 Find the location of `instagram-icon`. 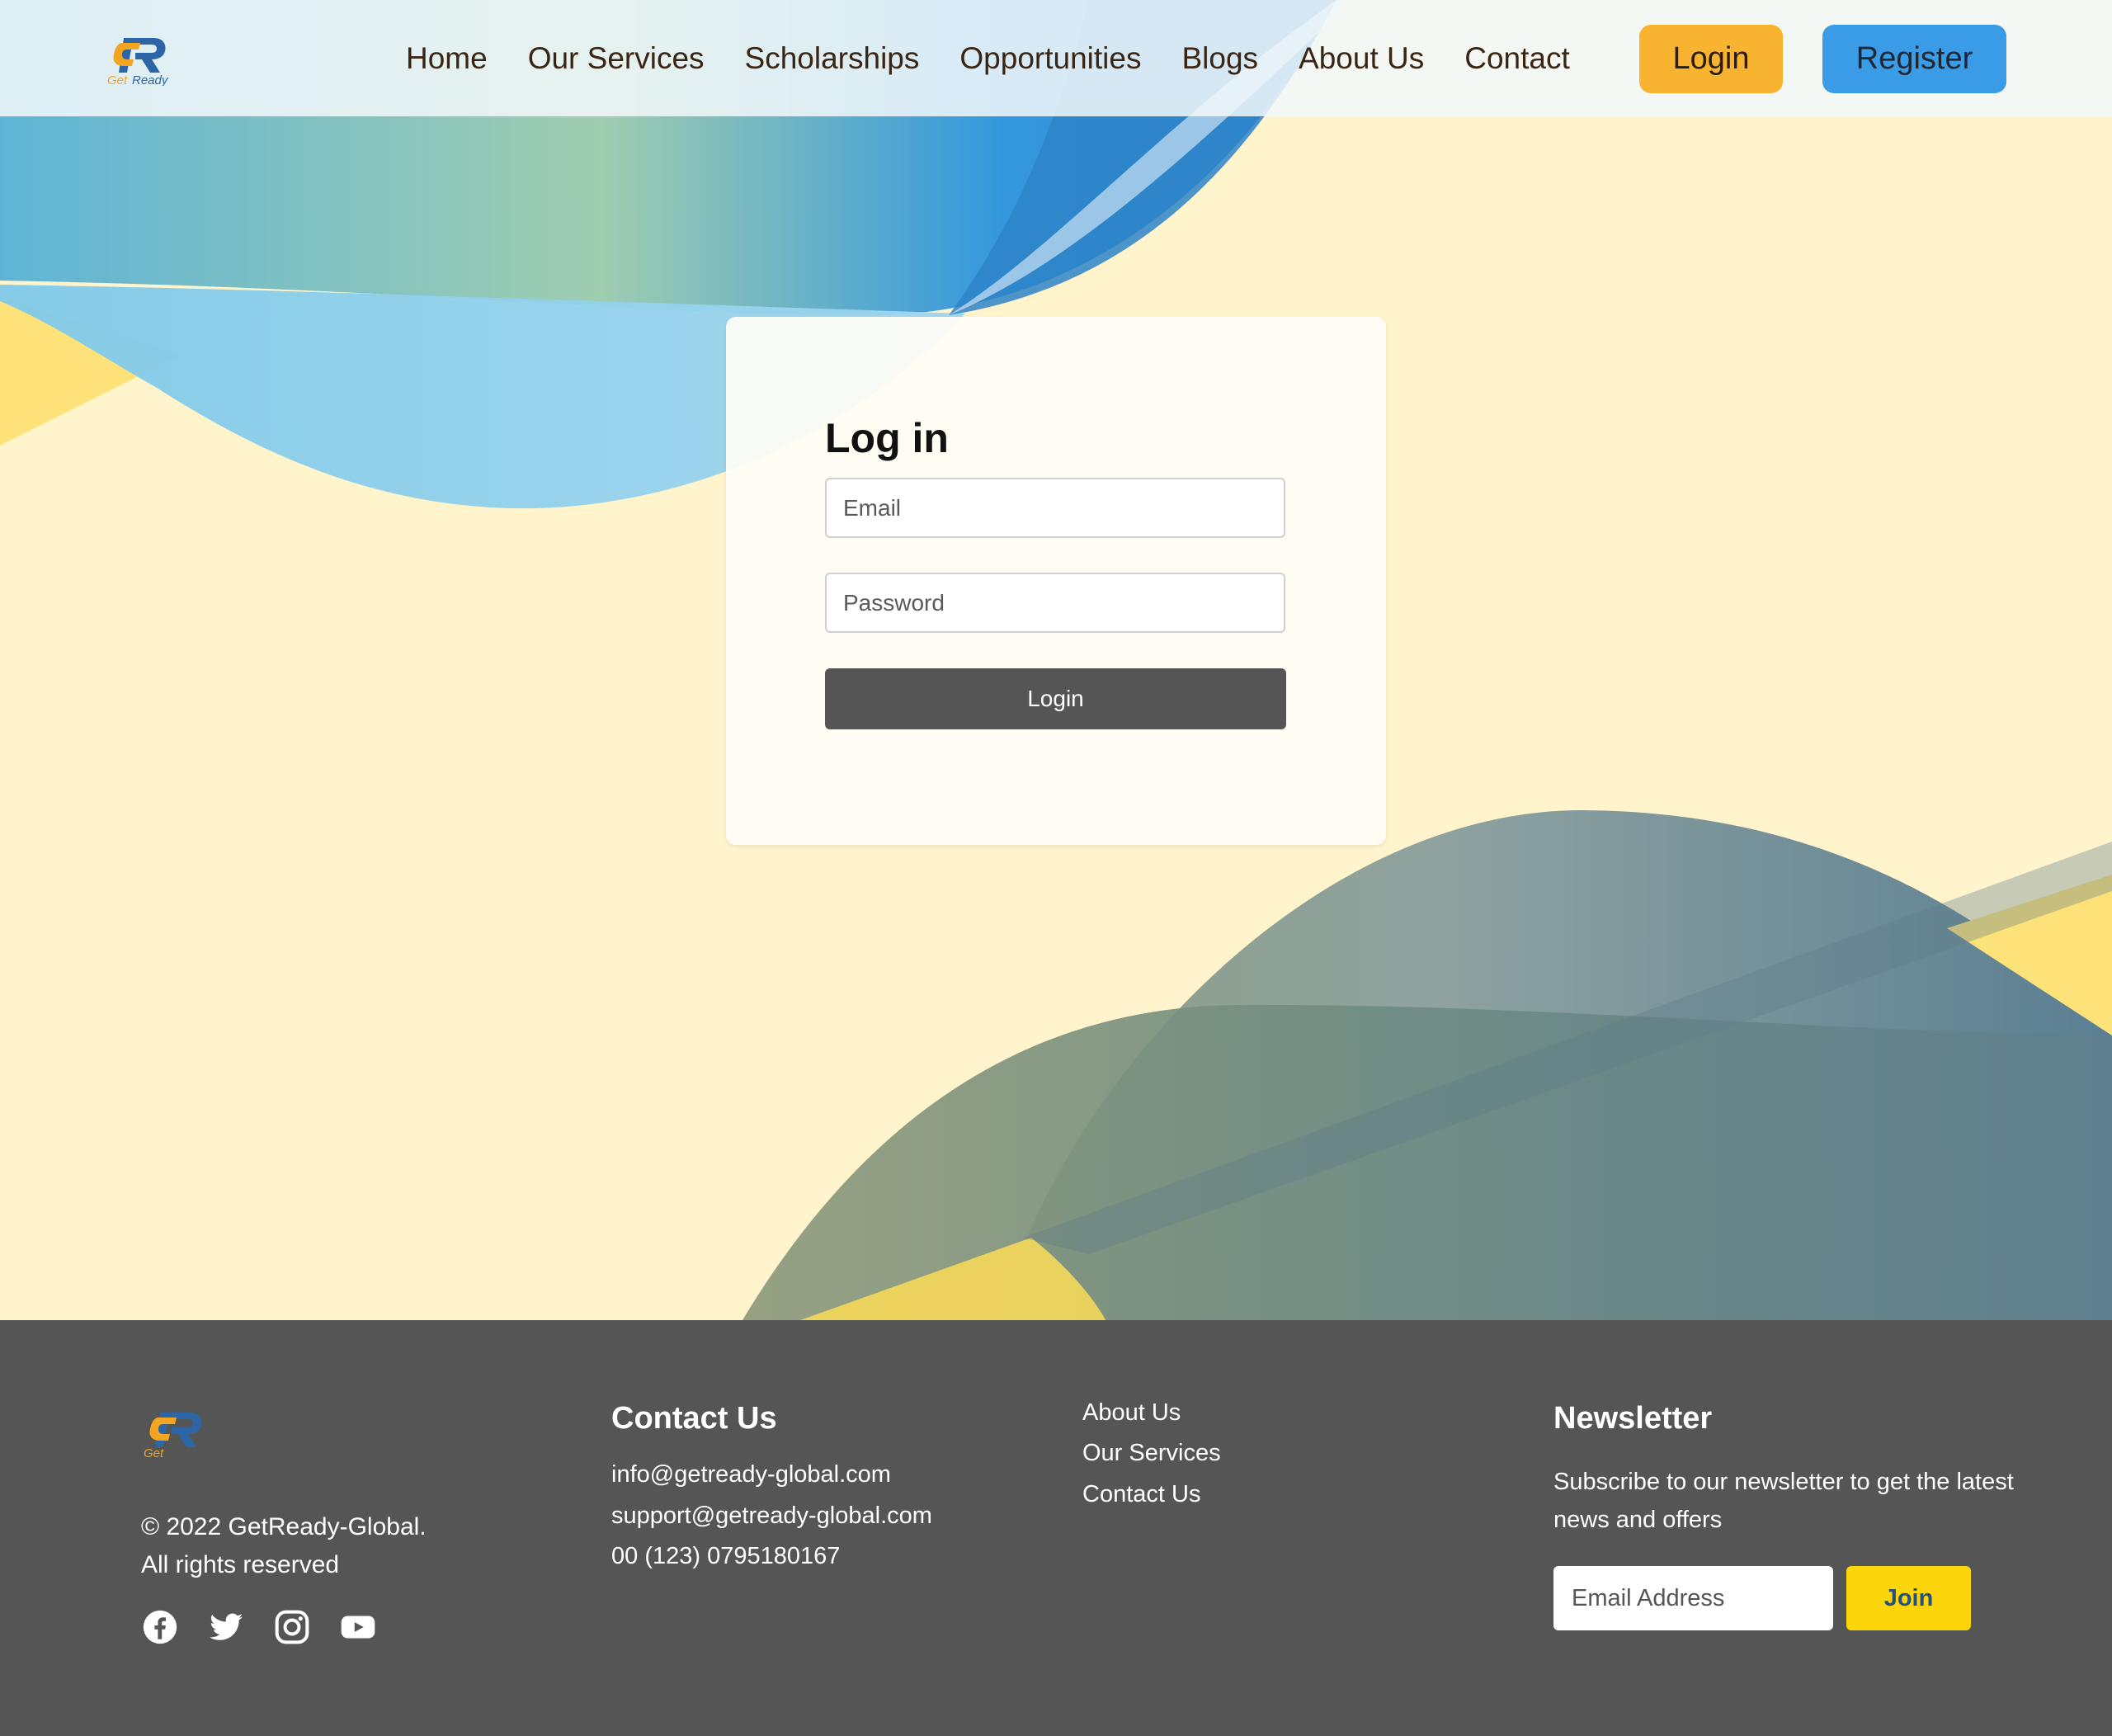

instagram-icon is located at coordinates (292, 1627).